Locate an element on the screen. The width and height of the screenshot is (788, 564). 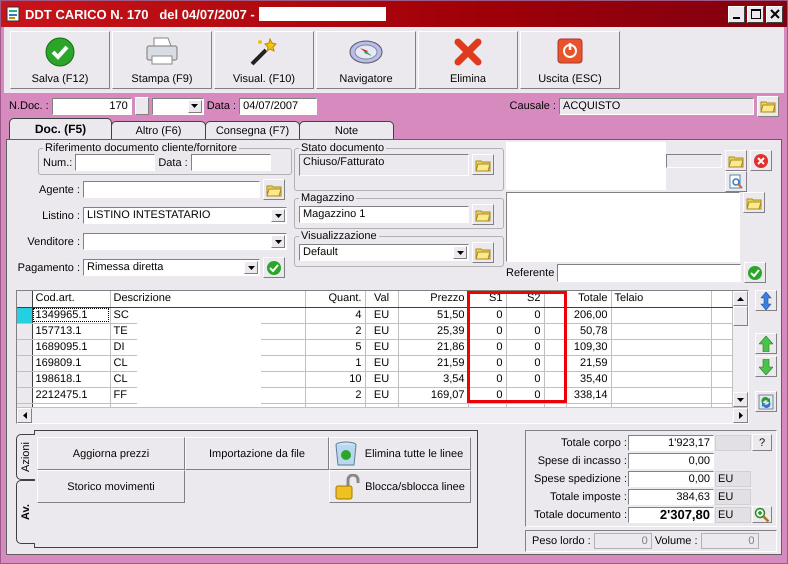
column-header: Prezzo is located at coordinates (433, 299).